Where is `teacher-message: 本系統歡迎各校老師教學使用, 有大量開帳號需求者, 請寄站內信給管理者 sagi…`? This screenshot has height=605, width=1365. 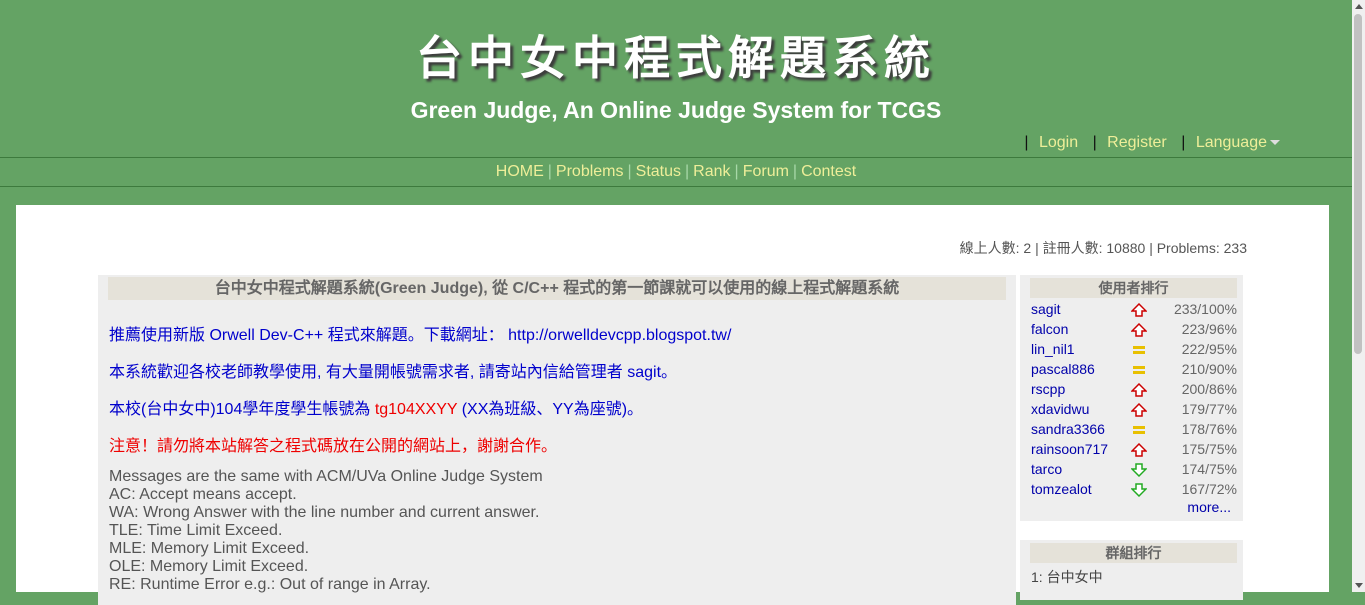
teacher-message: 本系統歡迎各校老師教學使用, 有大量開帳號需求者, 請寄站內信給管理者 sagi… is located at coordinates (393, 372).